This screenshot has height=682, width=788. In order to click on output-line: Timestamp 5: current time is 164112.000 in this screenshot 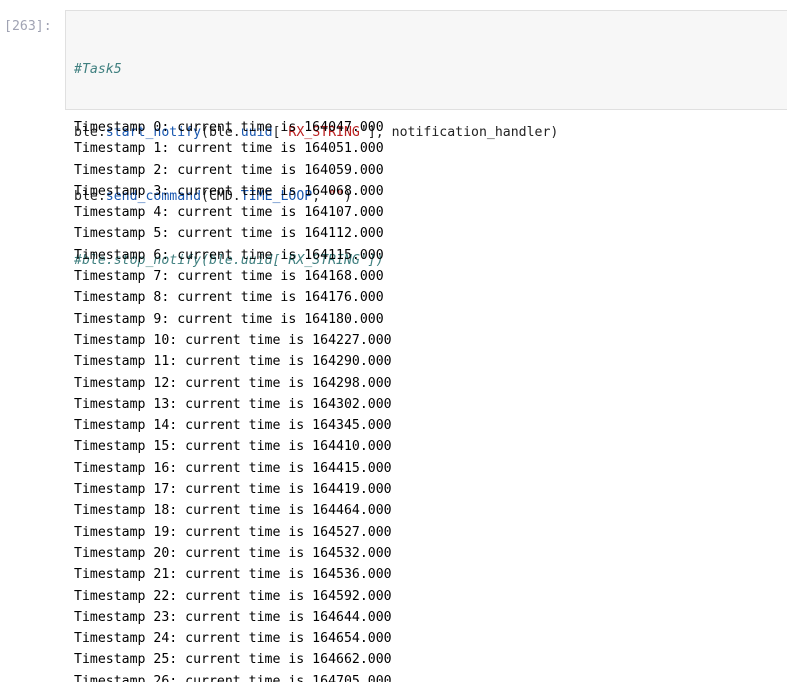, I will do `click(229, 234)`.